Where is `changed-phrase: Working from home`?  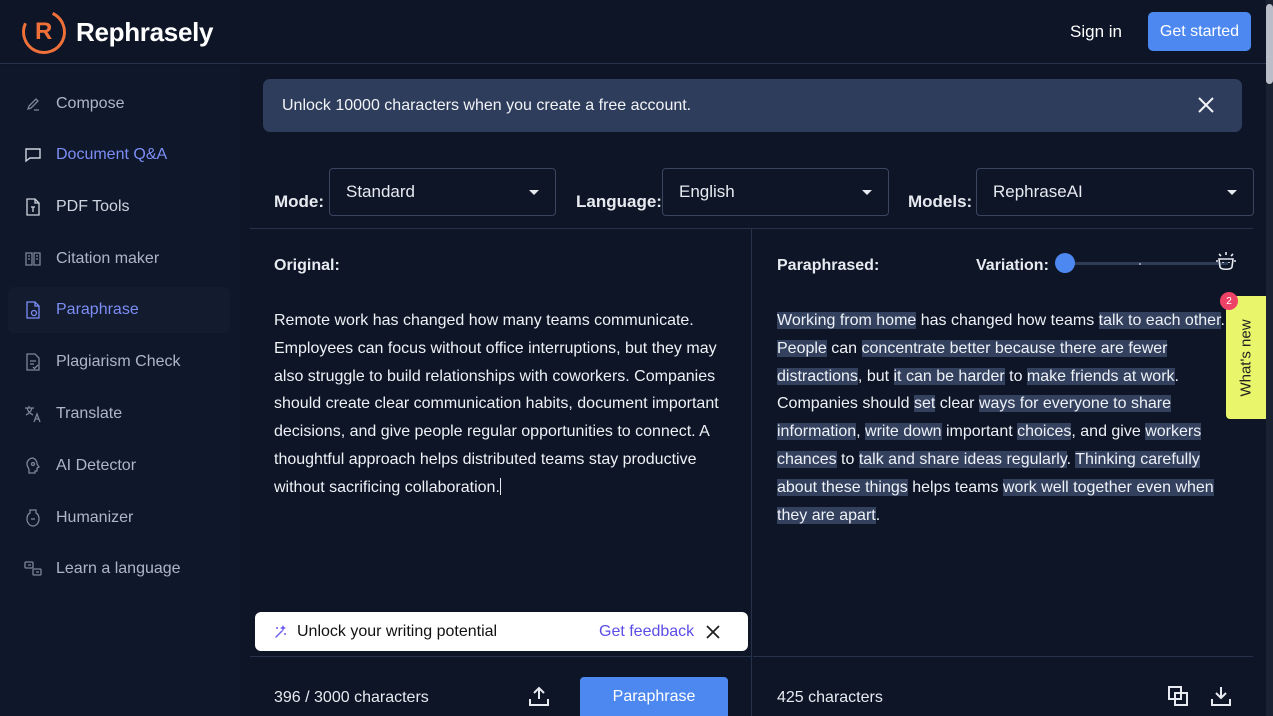
changed-phrase: Working from home is located at coordinates (847, 320).